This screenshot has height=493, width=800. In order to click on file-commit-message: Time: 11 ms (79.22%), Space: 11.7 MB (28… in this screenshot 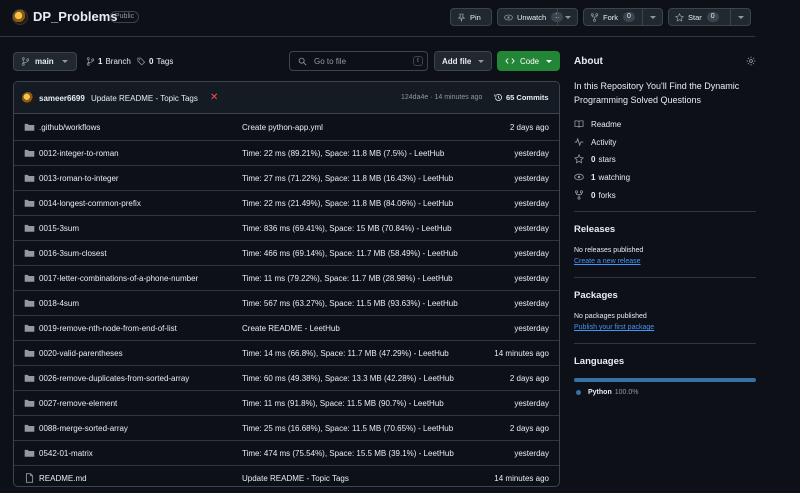, I will do `click(347, 278)`.